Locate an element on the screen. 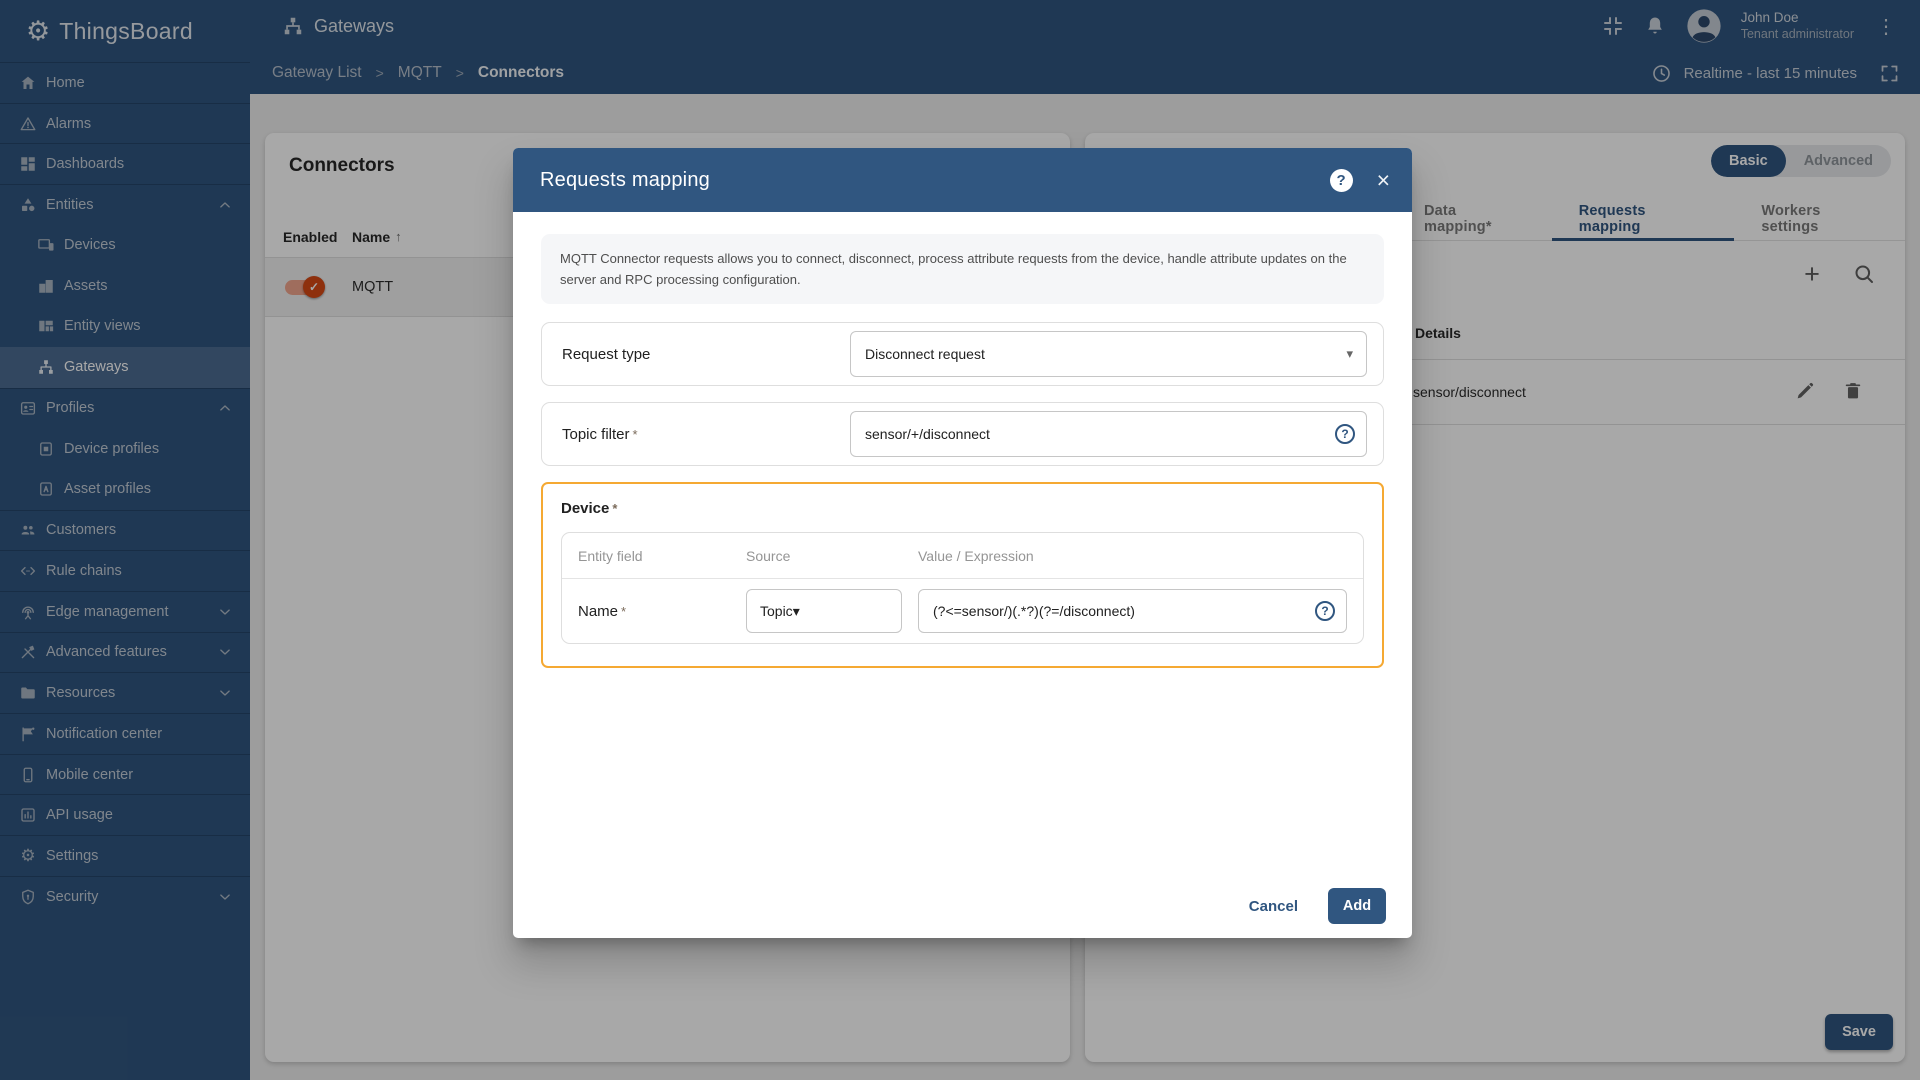  add-button: Add is located at coordinates (1357, 906).